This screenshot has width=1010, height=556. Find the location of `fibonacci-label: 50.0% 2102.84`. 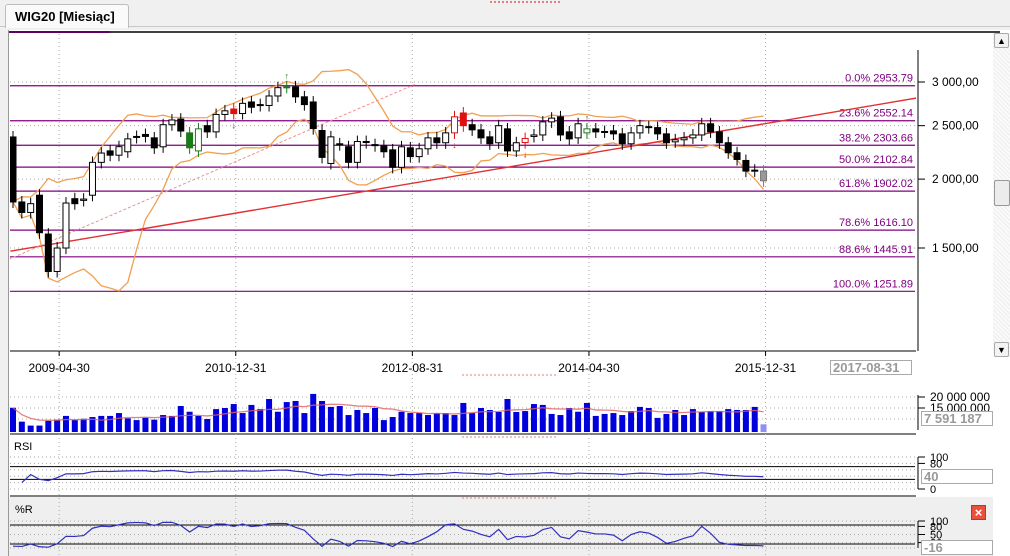

fibonacci-label: 50.0% 2102.84 is located at coordinates (876, 160).